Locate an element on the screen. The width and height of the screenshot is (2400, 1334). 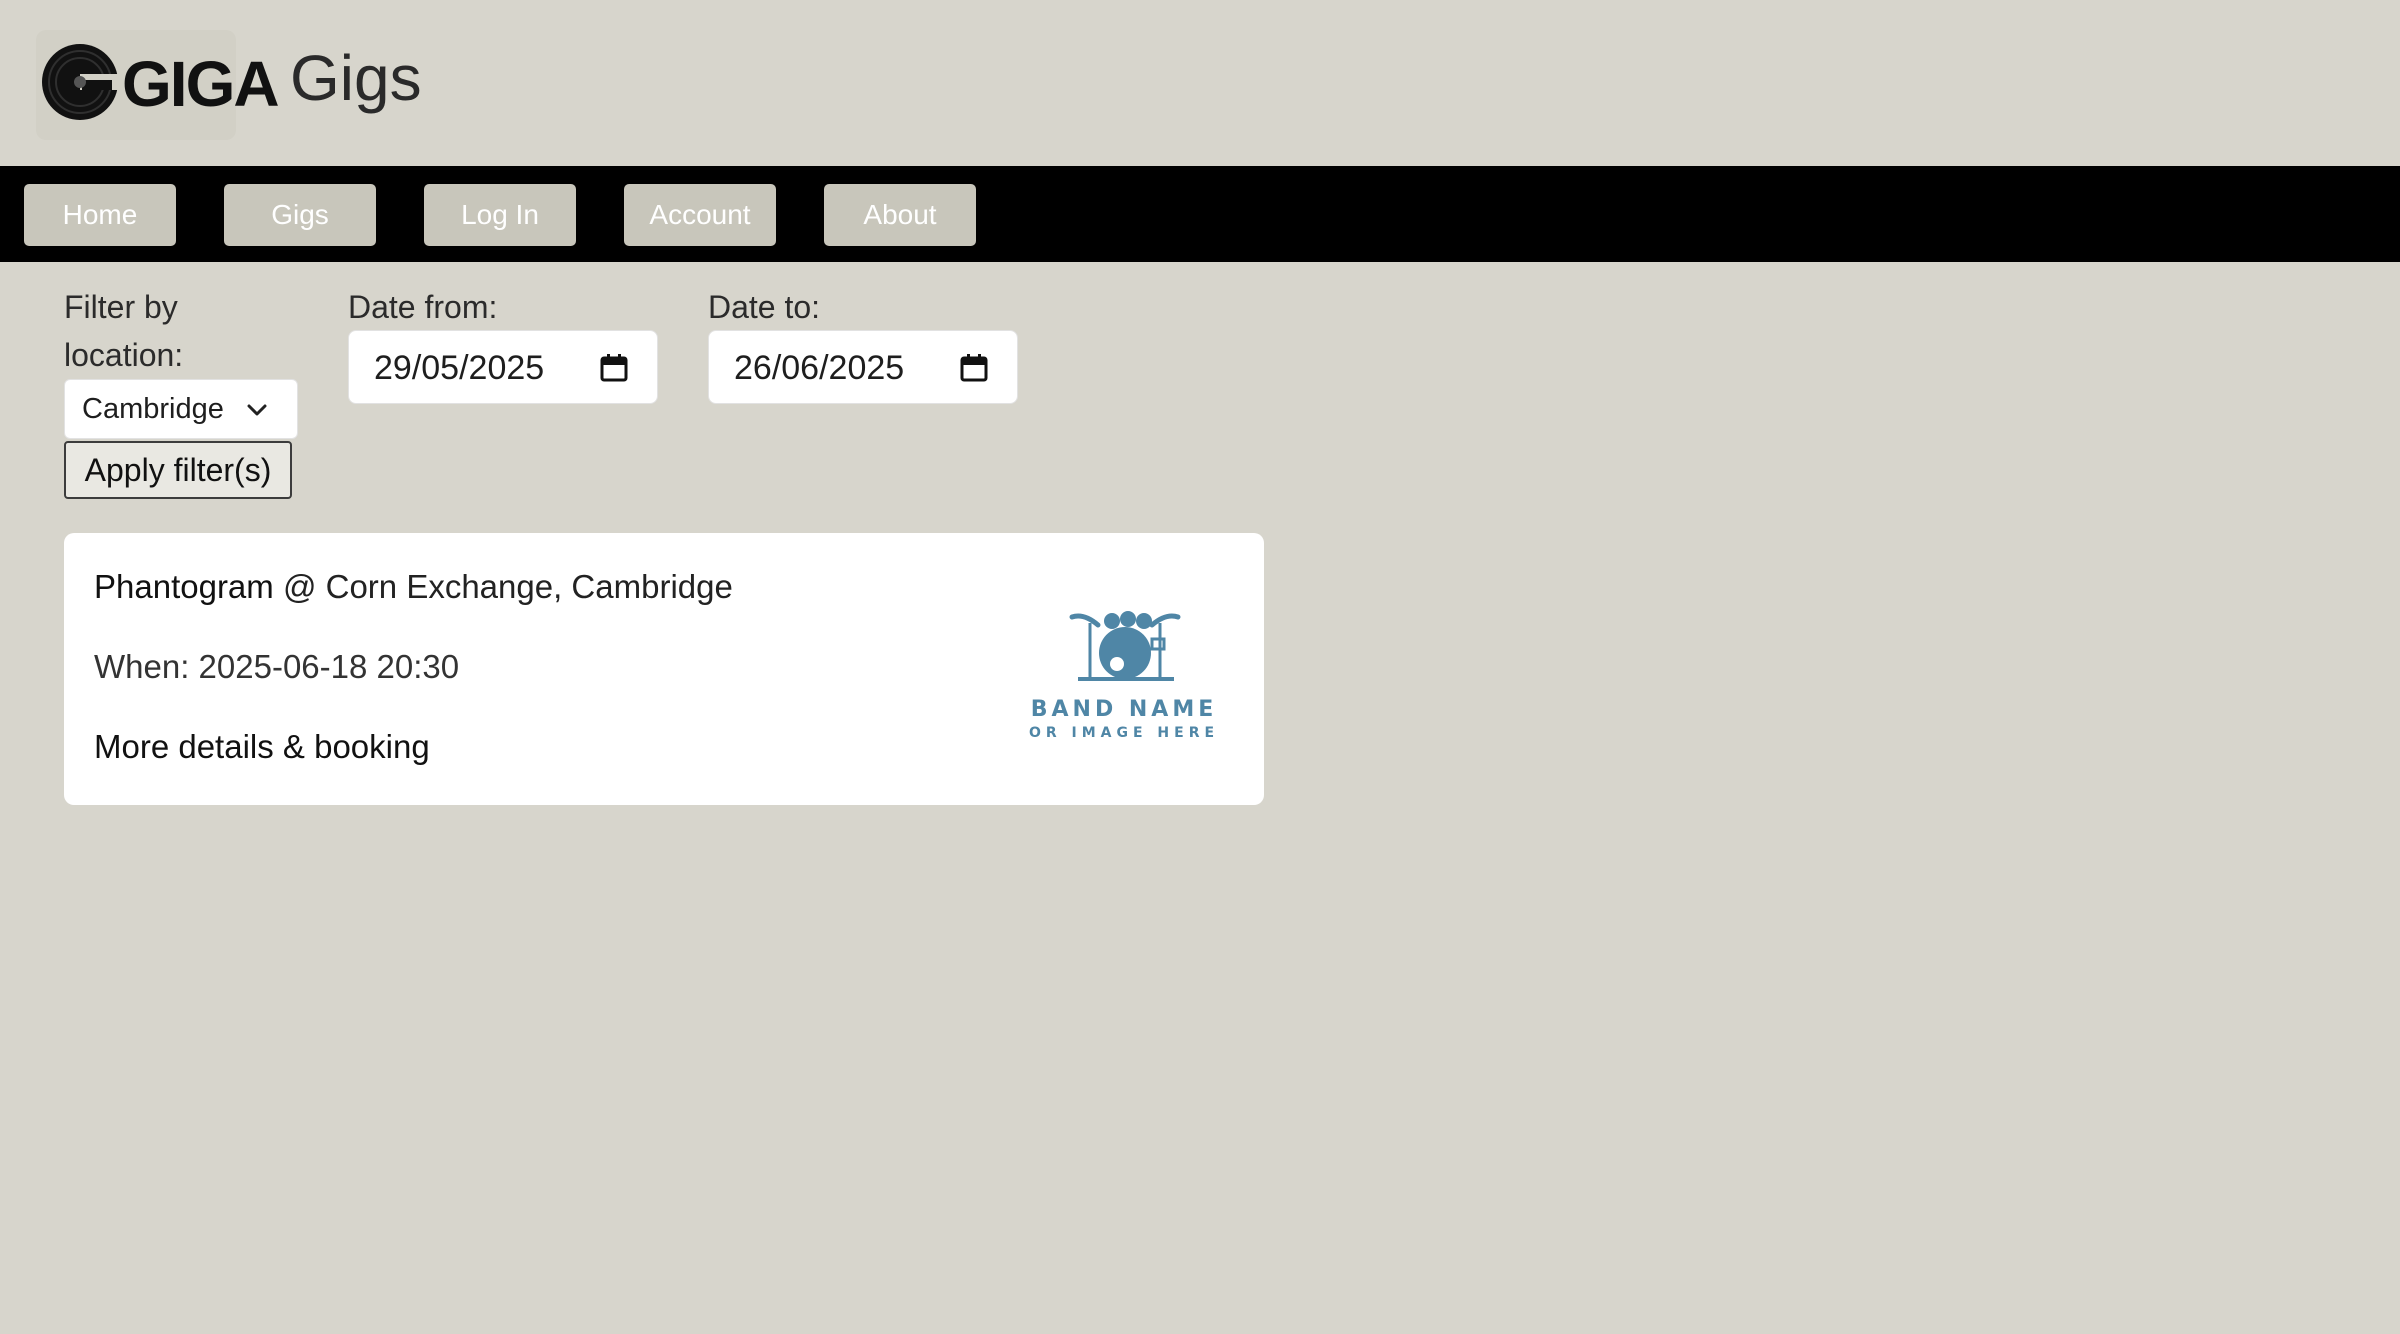
location-filter-label-line2: location: is located at coordinates (124, 355).